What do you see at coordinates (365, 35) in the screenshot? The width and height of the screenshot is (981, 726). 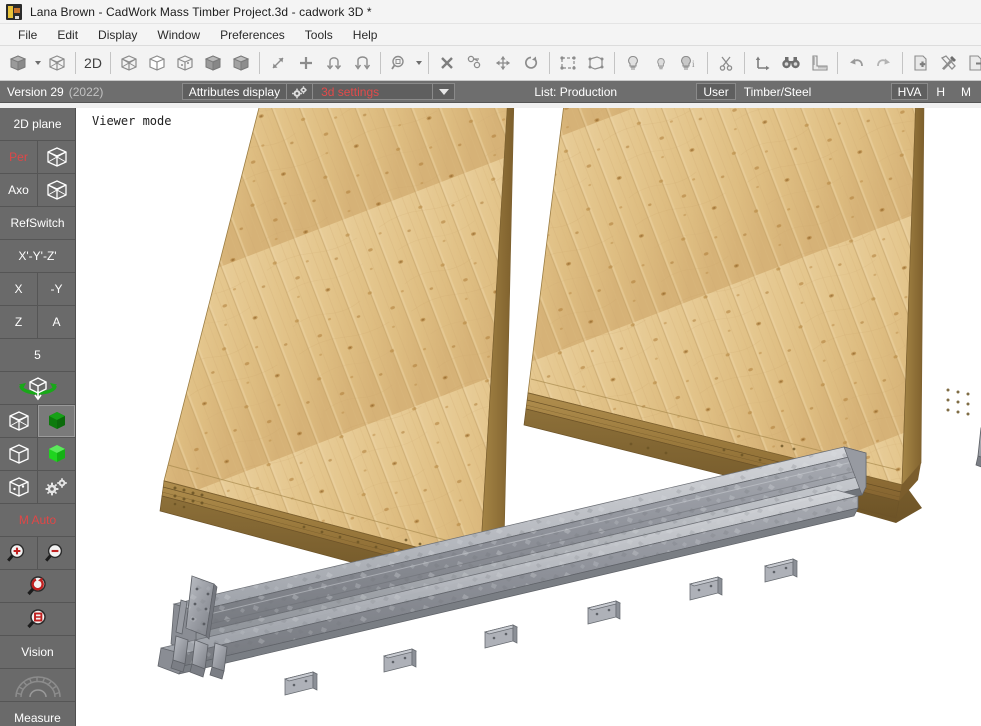 I see `menu-help: Help` at bounding box center [365, 35].